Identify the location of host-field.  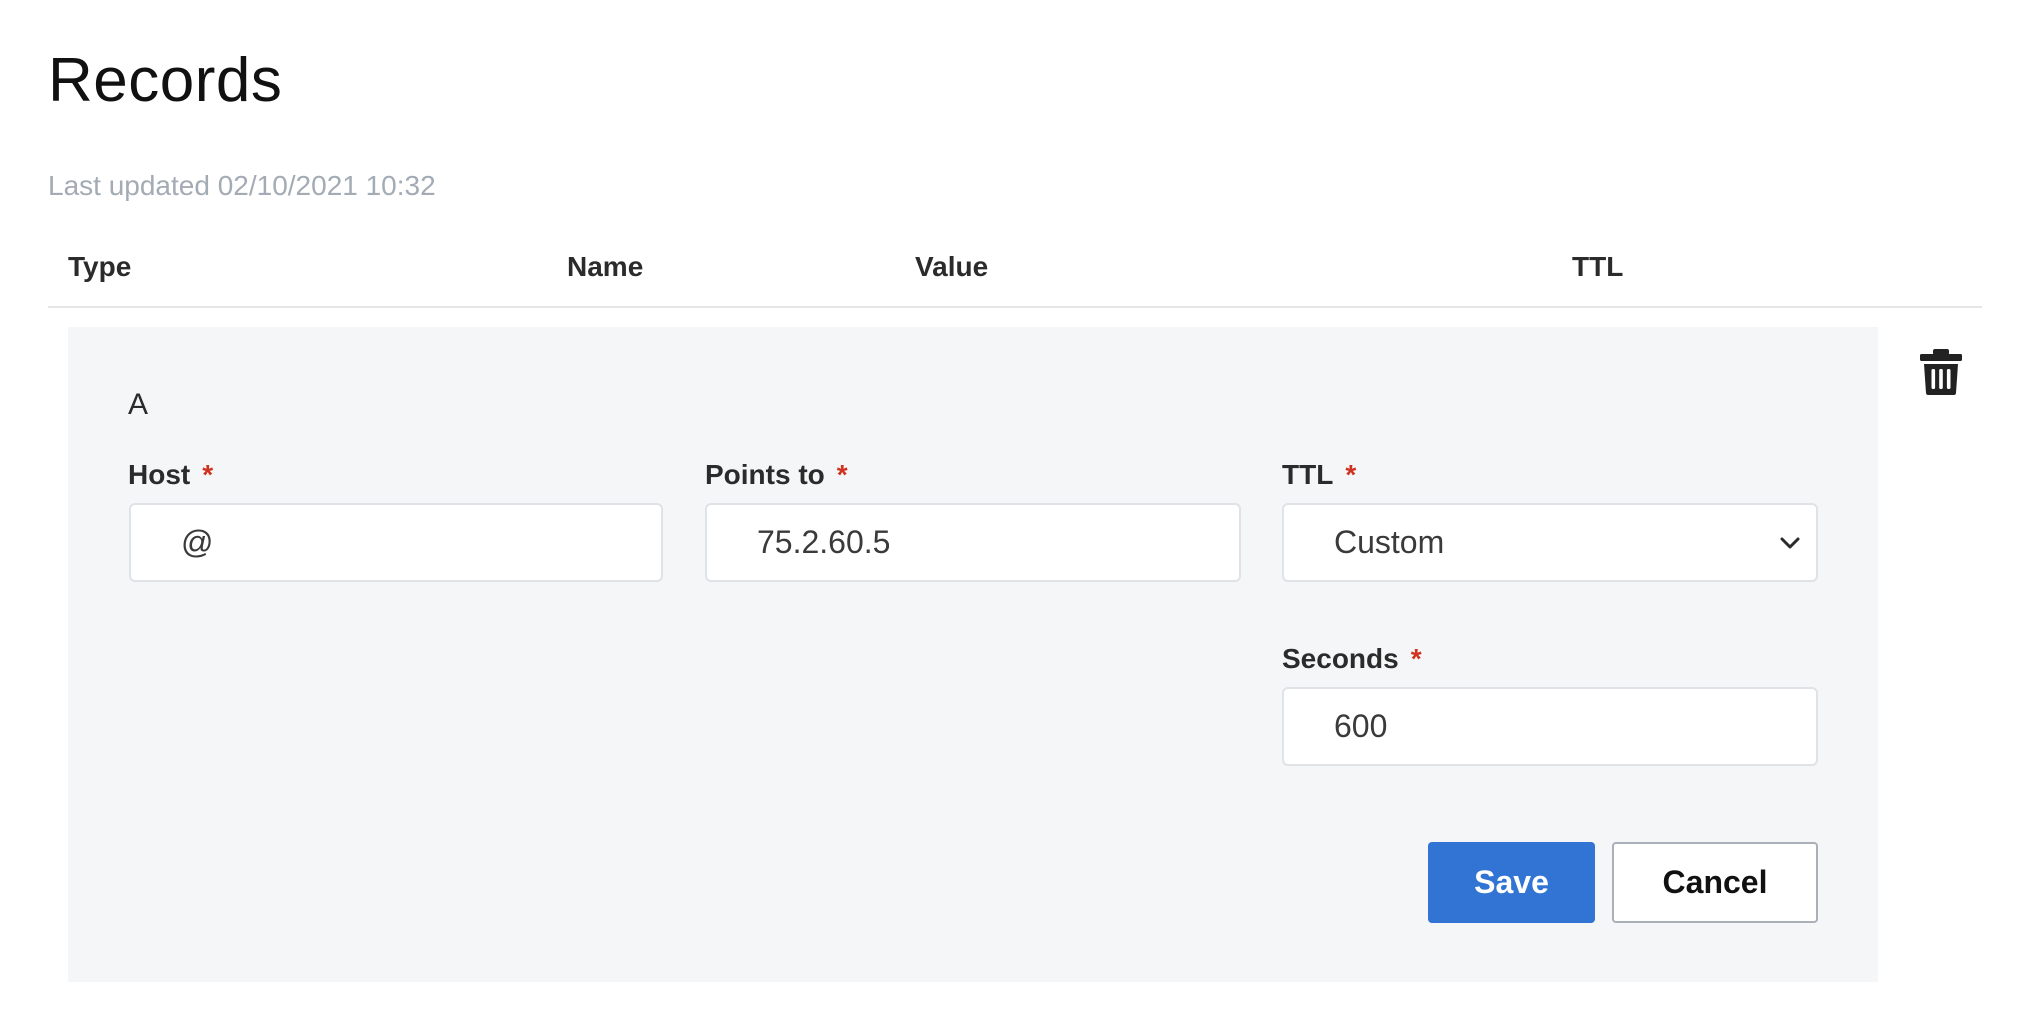
(396, 542).